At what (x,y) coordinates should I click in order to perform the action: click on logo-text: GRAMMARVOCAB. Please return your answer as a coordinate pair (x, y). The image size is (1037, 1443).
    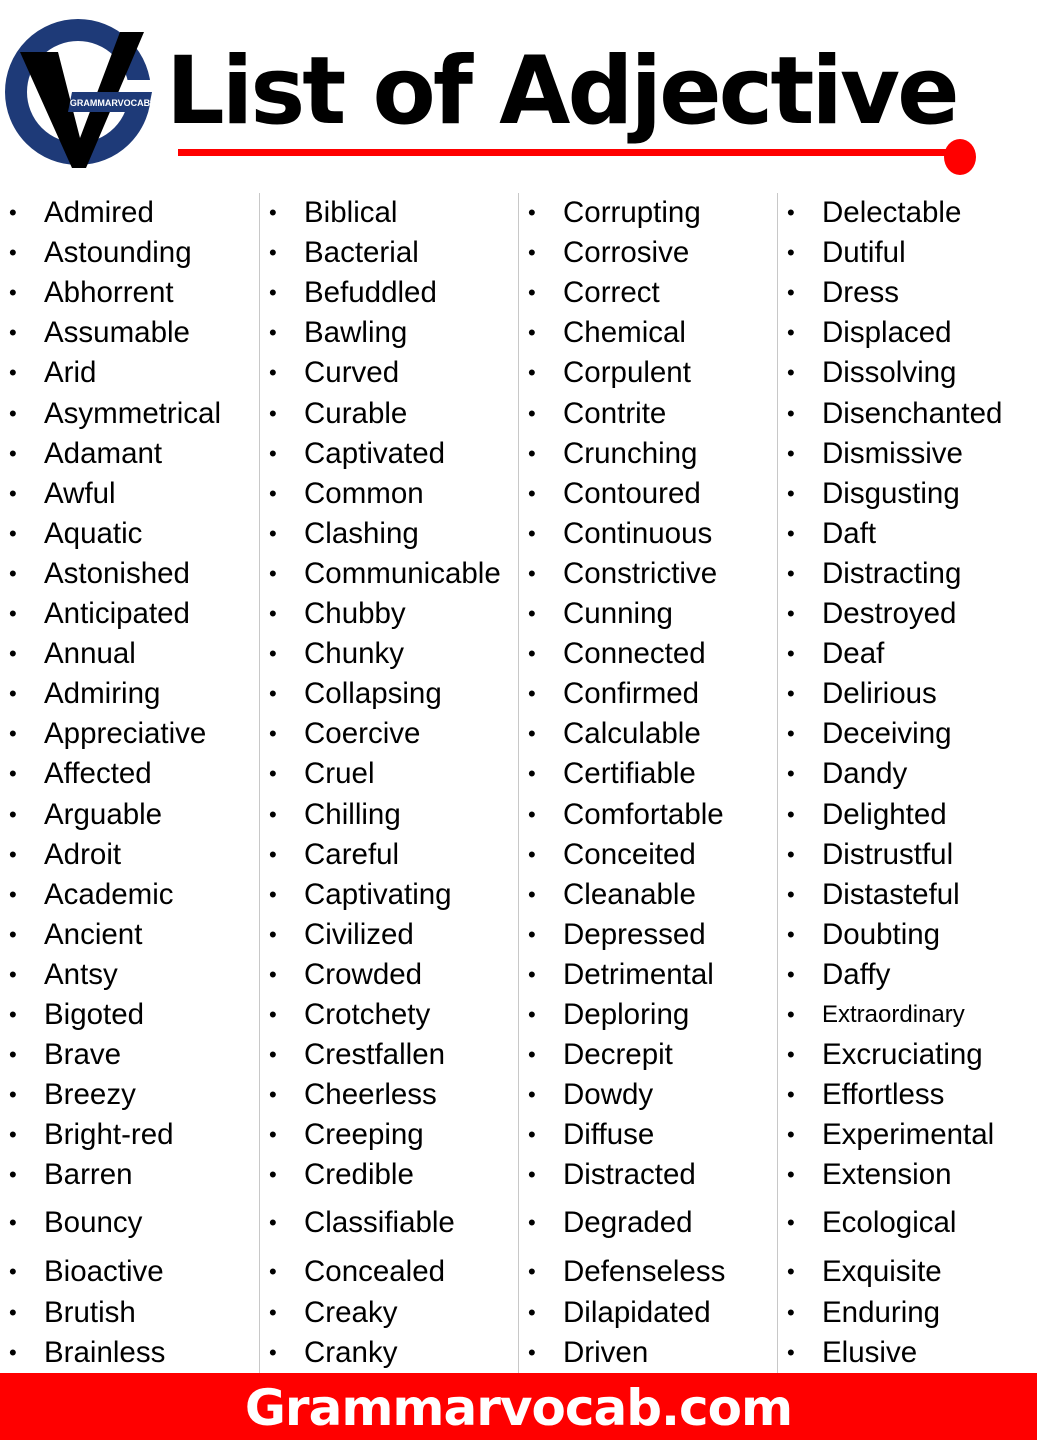
    Looking at the image, I should click on (110, 103).